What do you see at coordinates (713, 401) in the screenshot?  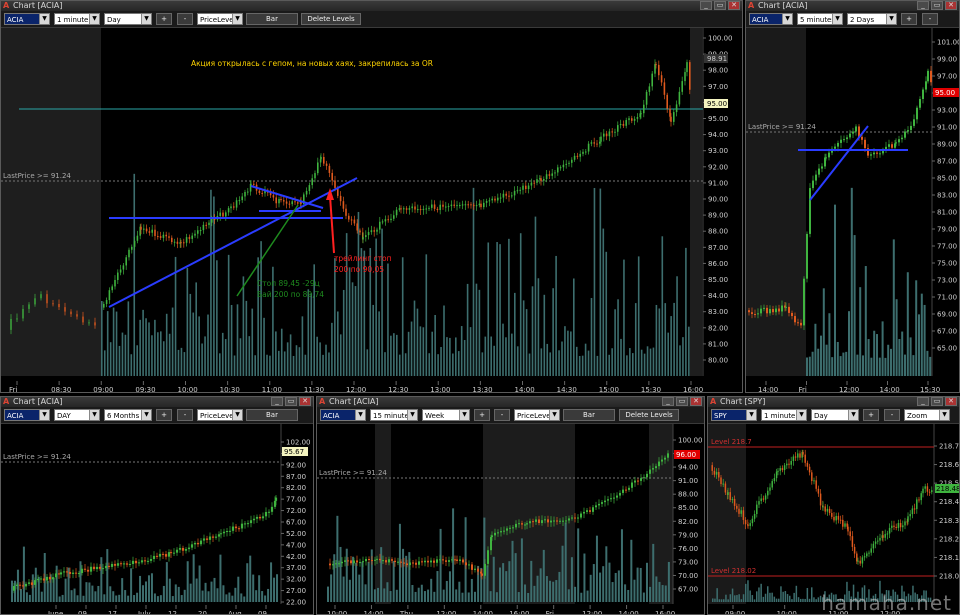 I see `app-icon: A` at bounding box center [713, 401].